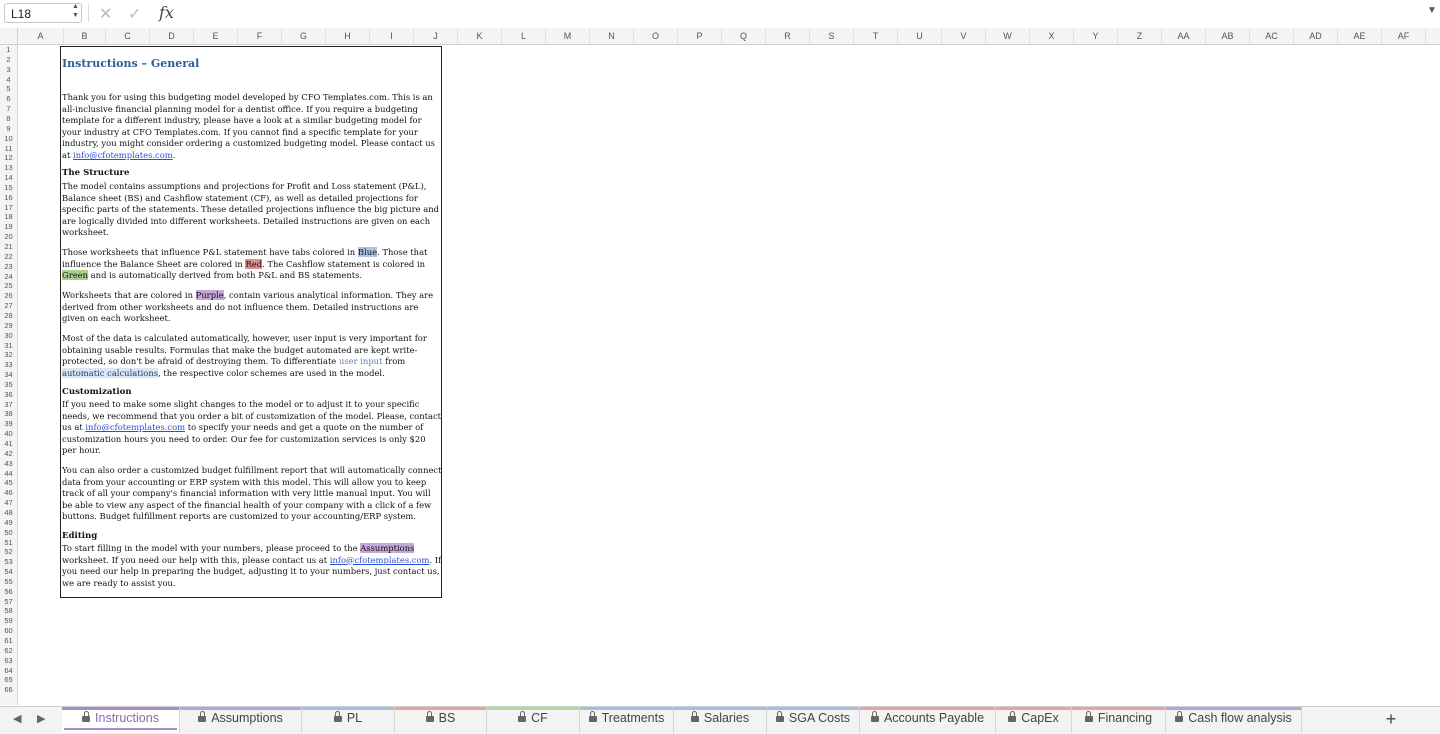  Describe the element at coordinates (1096, 36) in the screenshot. I see `column-header-y: Y` at that location.